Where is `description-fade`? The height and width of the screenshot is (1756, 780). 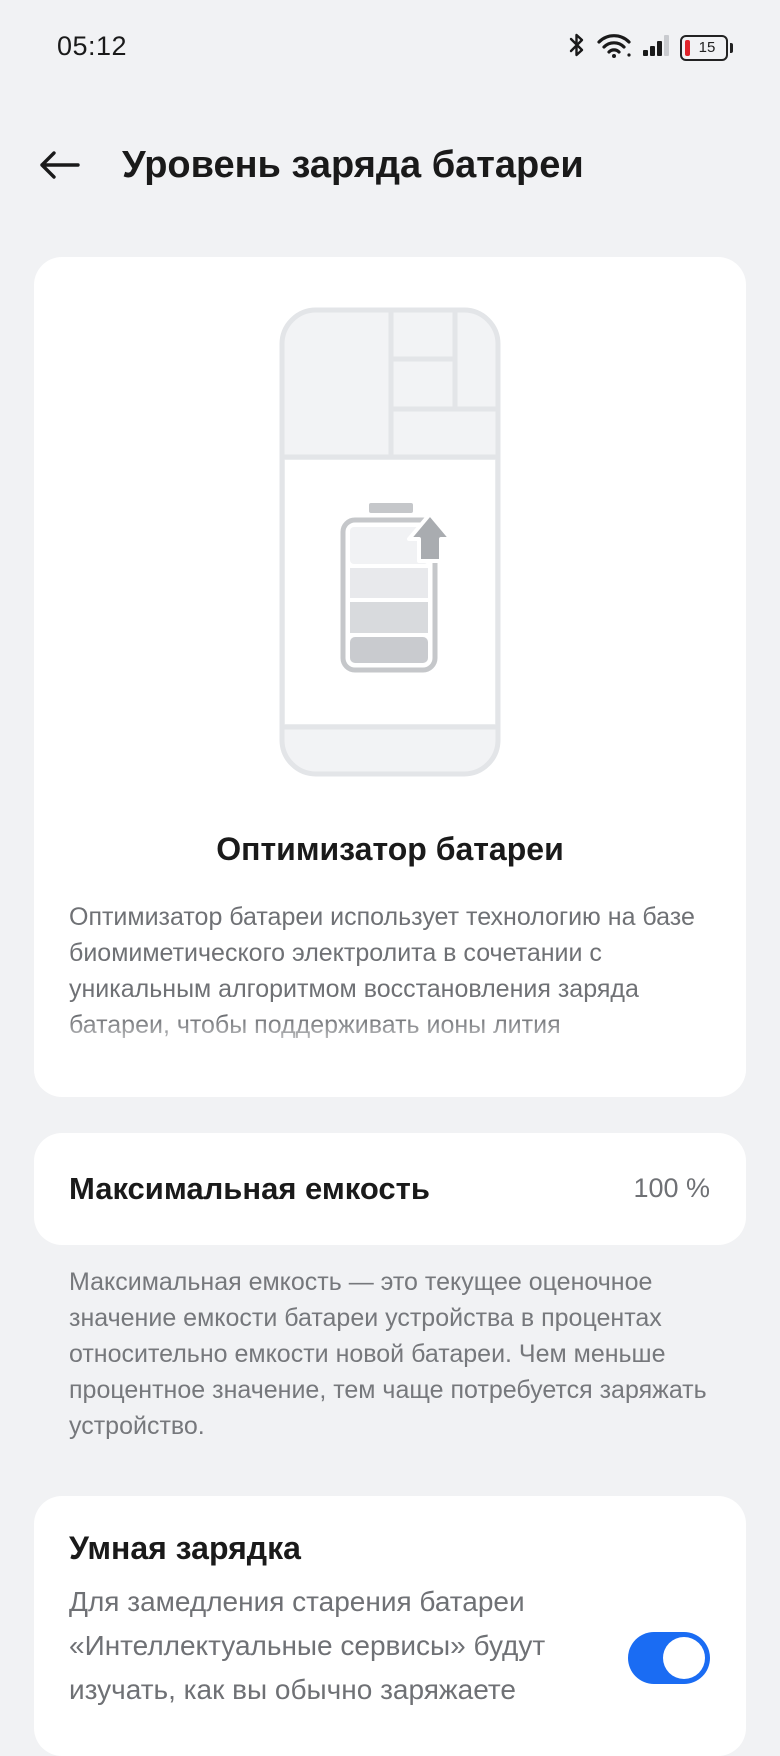
description-fade is located at coordinates (390, 1052).